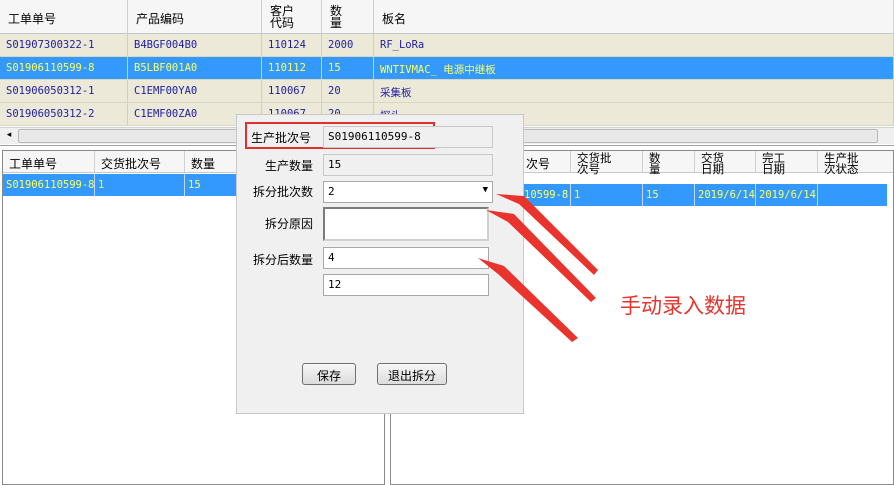  I want to click on annotation-text: 手动录入数据, so click(683, 306).